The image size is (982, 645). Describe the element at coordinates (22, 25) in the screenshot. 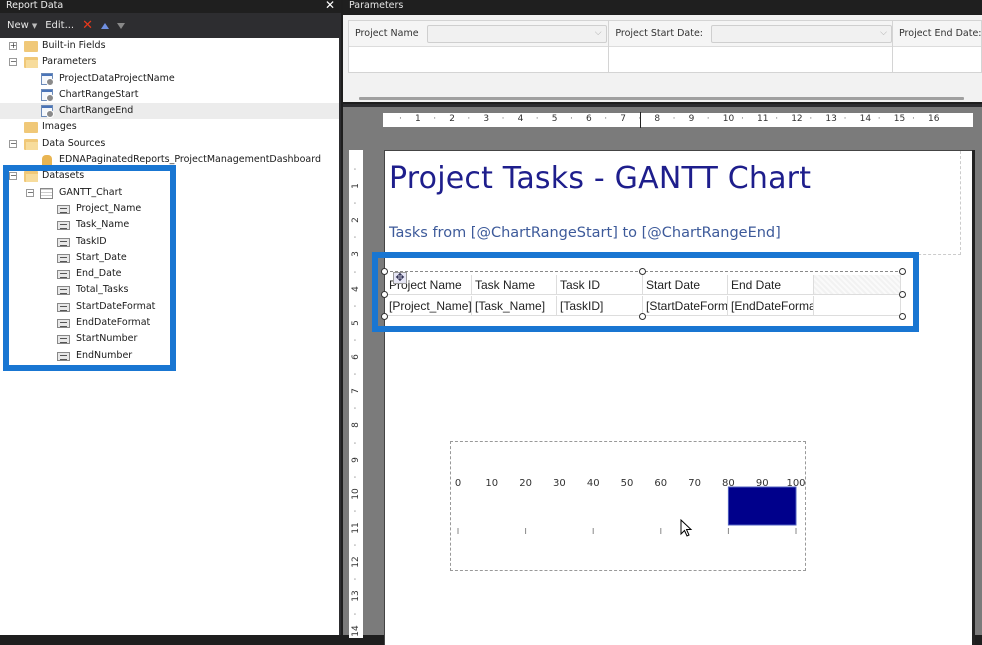

I see `new-button: New ▼` at that location.